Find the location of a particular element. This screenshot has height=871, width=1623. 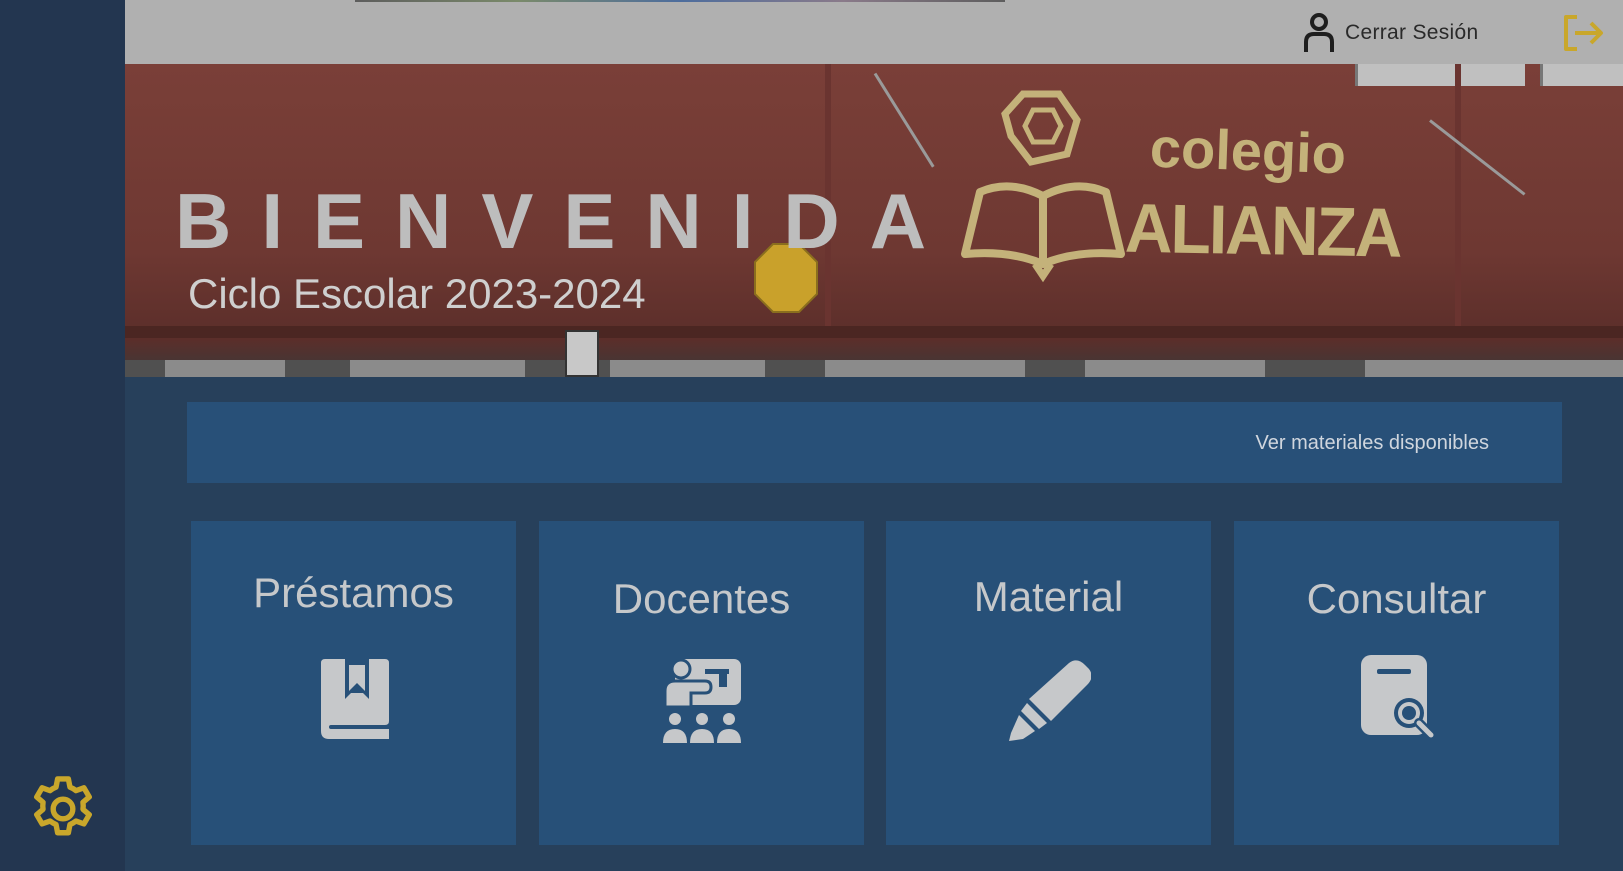

hero-subtitle: Ciclo Escolar 2023-2024 is located at coordinates (417, 293).